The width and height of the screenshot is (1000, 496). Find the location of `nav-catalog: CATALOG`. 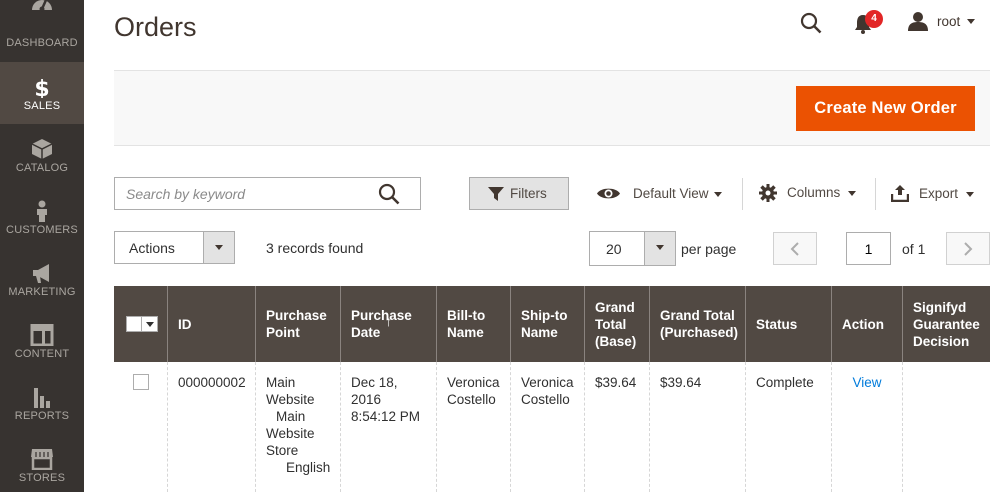

nav-catalog: CATALOG is located at coordinates (42, 155).